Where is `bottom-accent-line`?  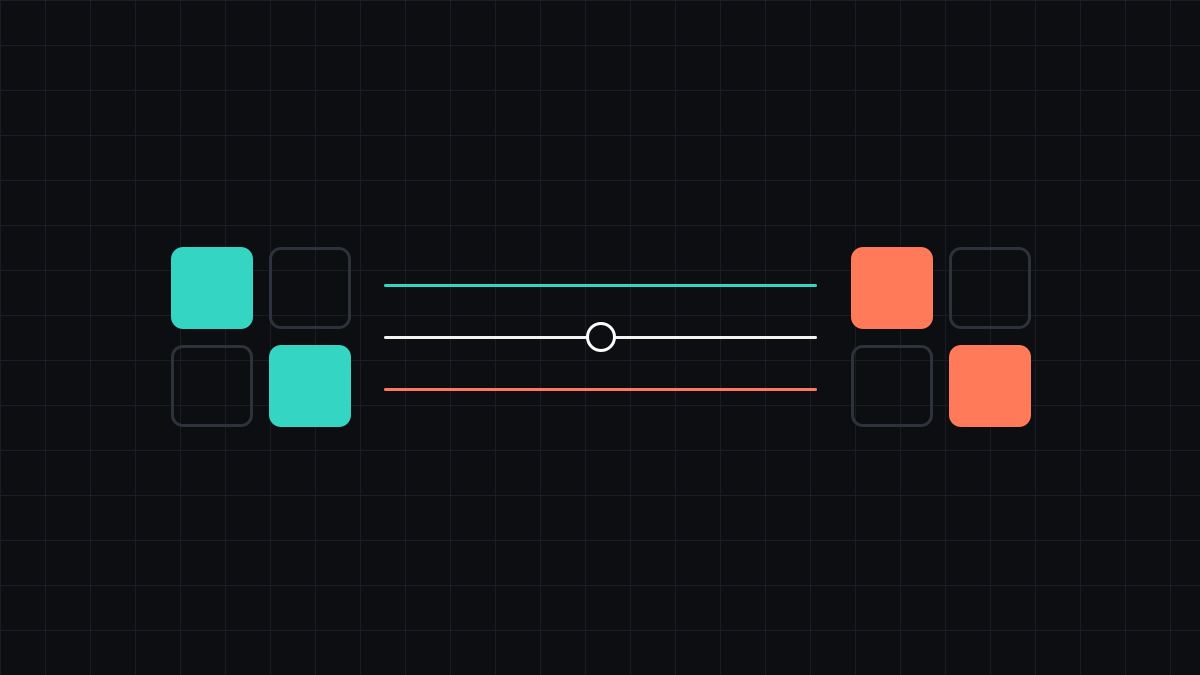
bottom-accent-line is located at coordinates (600, 389).